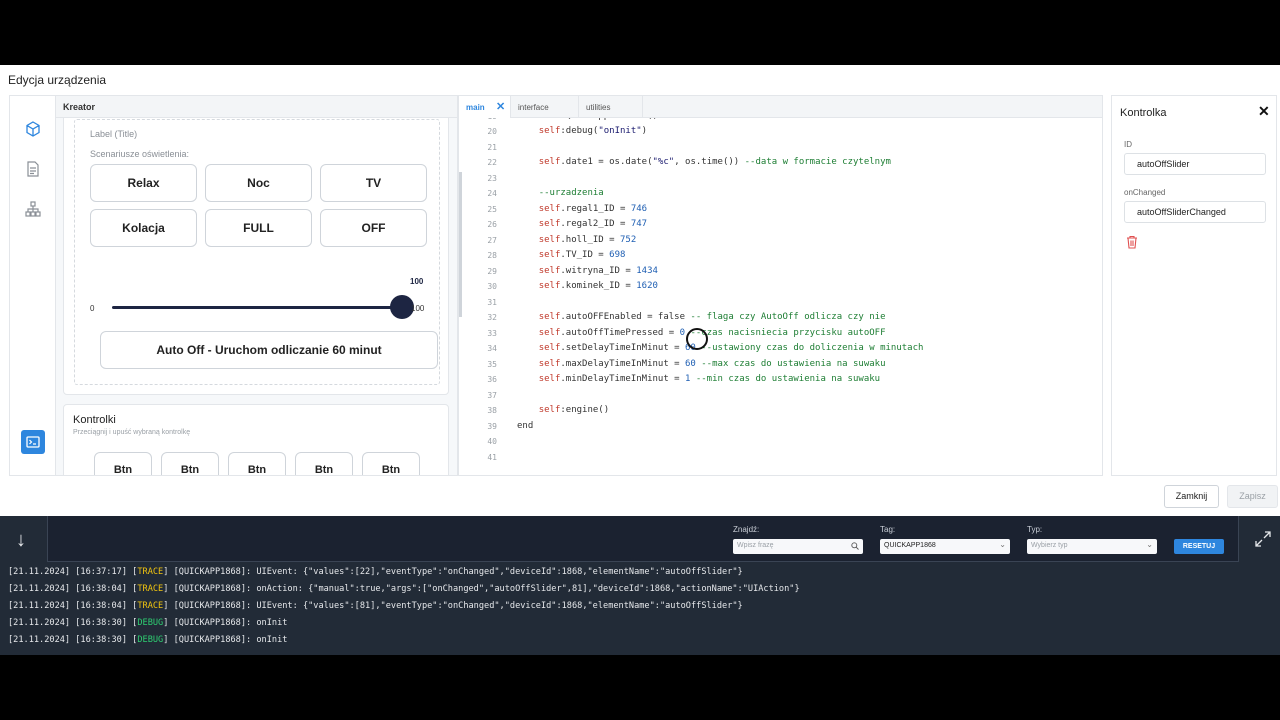  Describe the element at coordinates (150, 606) in the screenshot. I see `log-level: TRACE` at that location.